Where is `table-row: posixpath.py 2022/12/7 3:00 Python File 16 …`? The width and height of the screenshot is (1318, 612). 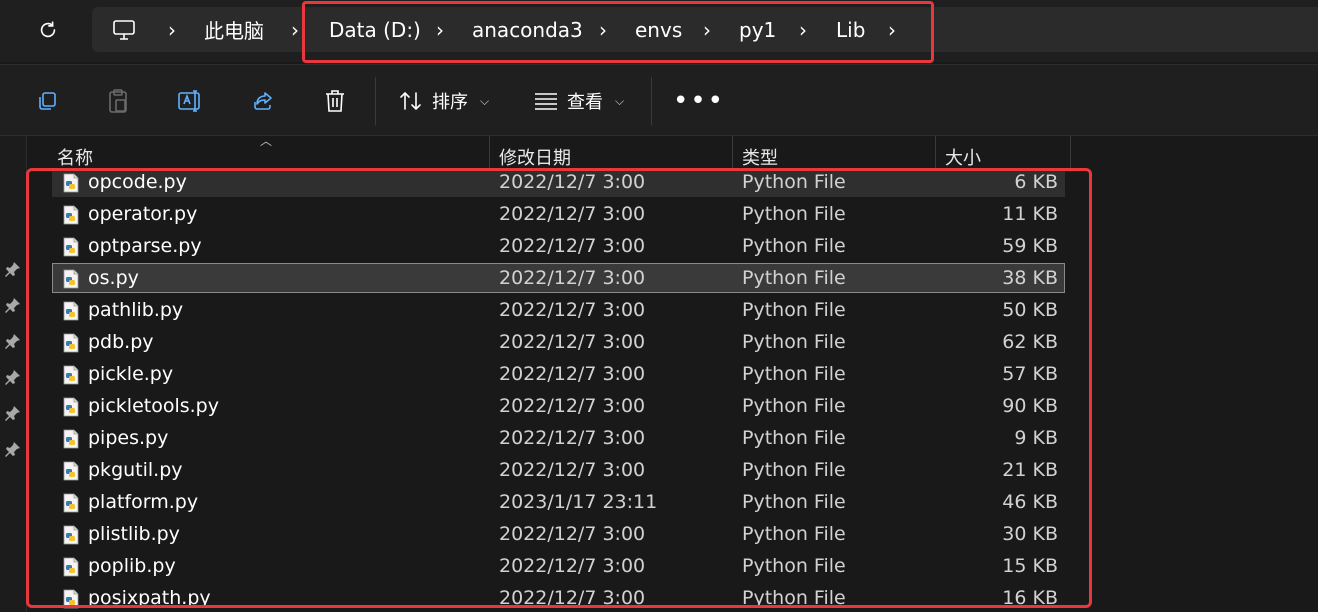 table-row: posixpath.py 2022/12/7 3:00 Python File 16 … is located at coordinates (558, 597).